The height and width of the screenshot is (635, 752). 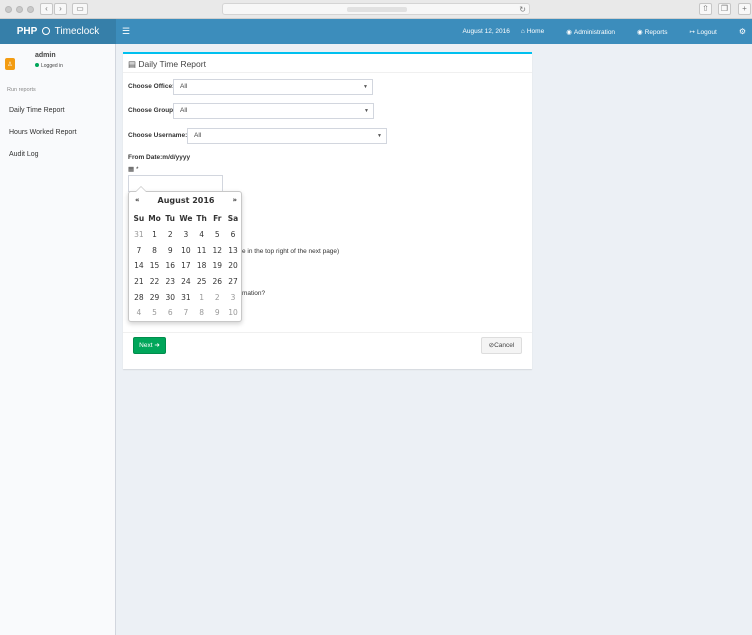 What do you see at coordinates (186, 219) in the screenshot?
I see `datepicker-weekday-row: Su Mo Tu We Th Fr Sa` at bounding box center [186, 219].